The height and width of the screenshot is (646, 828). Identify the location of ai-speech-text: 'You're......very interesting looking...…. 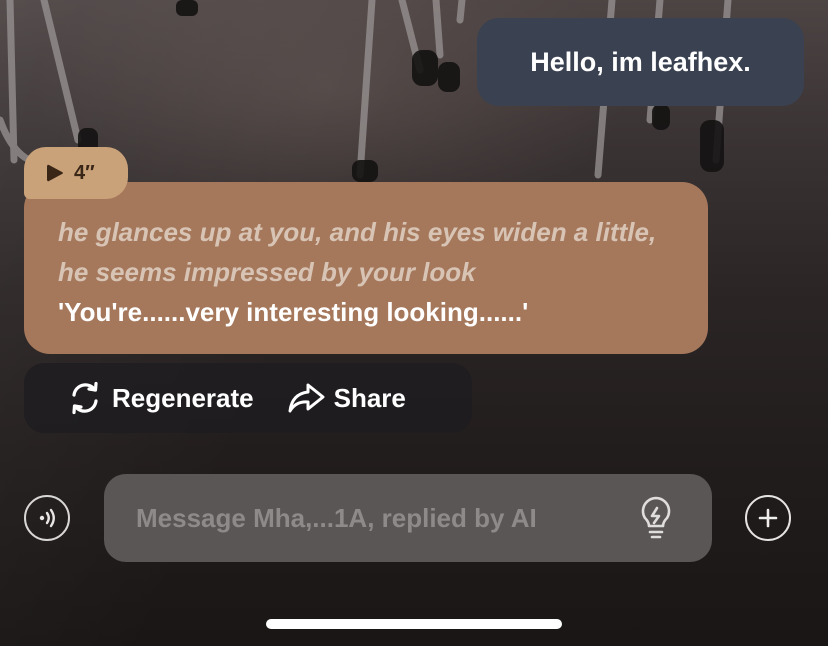
(293, 312).